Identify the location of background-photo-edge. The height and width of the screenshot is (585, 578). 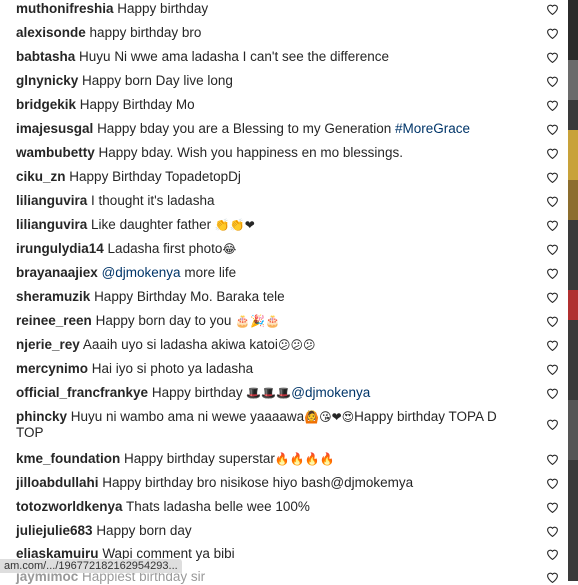
(573, 290).